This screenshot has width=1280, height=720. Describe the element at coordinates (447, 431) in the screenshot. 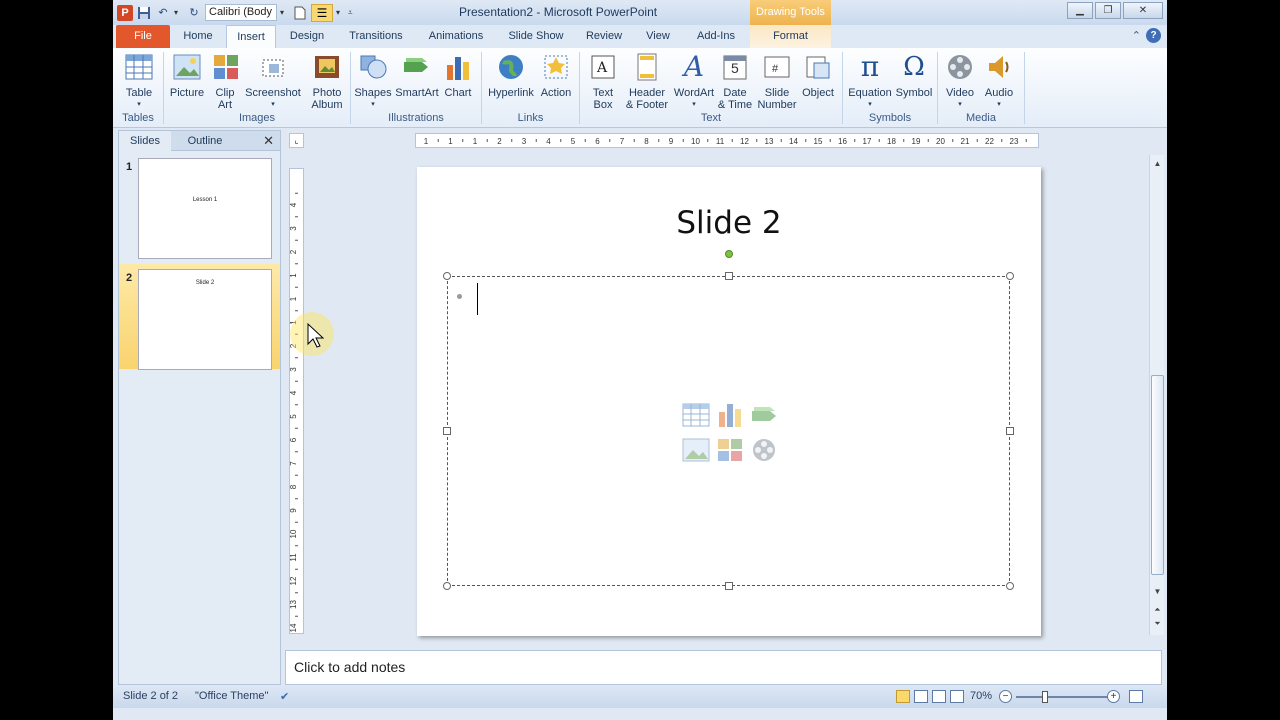

I see `resize-handle-left` at that location.